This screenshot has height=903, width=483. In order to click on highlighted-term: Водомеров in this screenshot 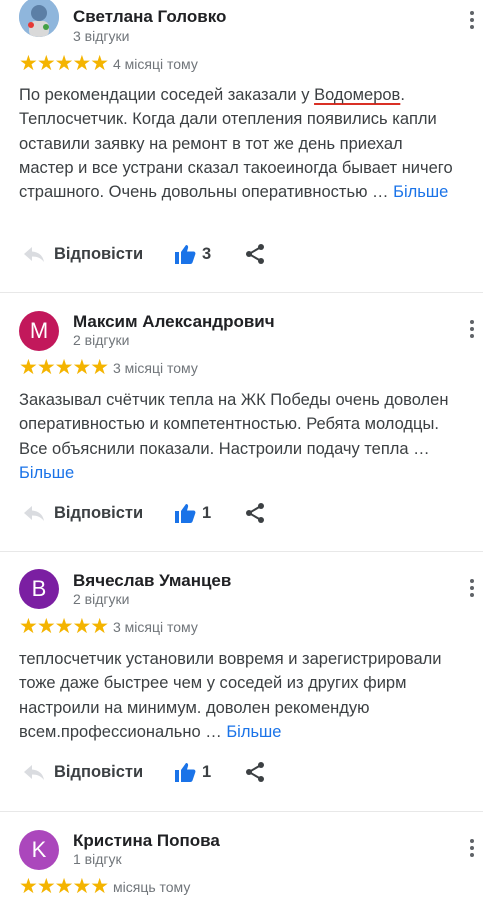, I will do `click(357, 95)`.